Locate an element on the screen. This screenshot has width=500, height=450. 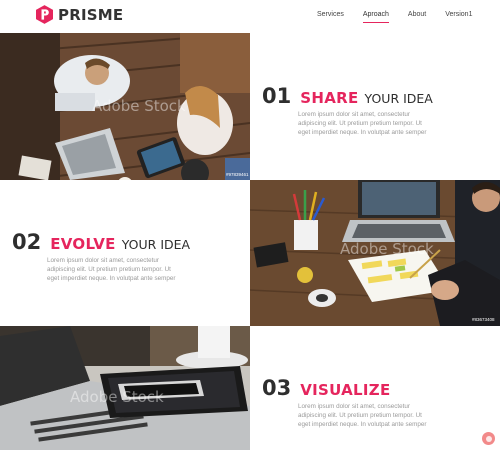
section-keyword: EVOLVE is located at coordinates (83, 244).